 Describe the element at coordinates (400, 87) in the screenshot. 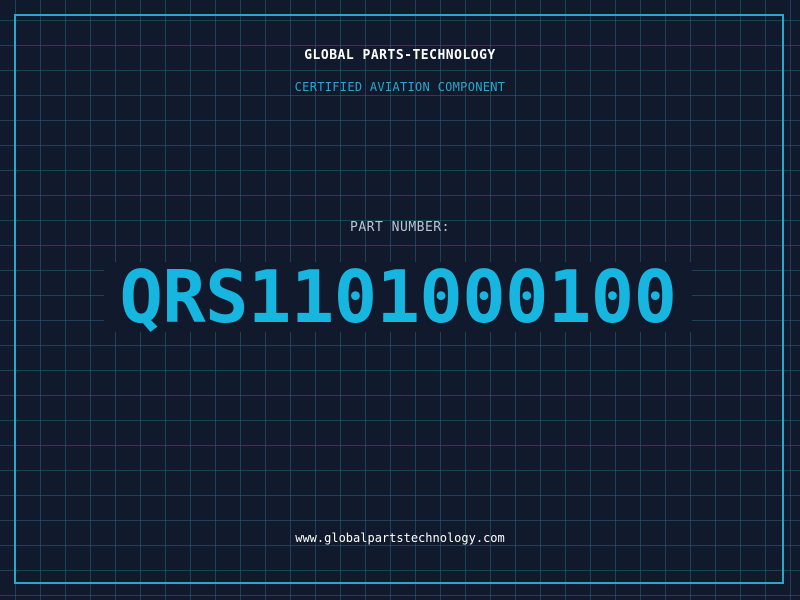

I see `certification-tagline: CERTIFIED AVIATION COMPONENT` at that location.